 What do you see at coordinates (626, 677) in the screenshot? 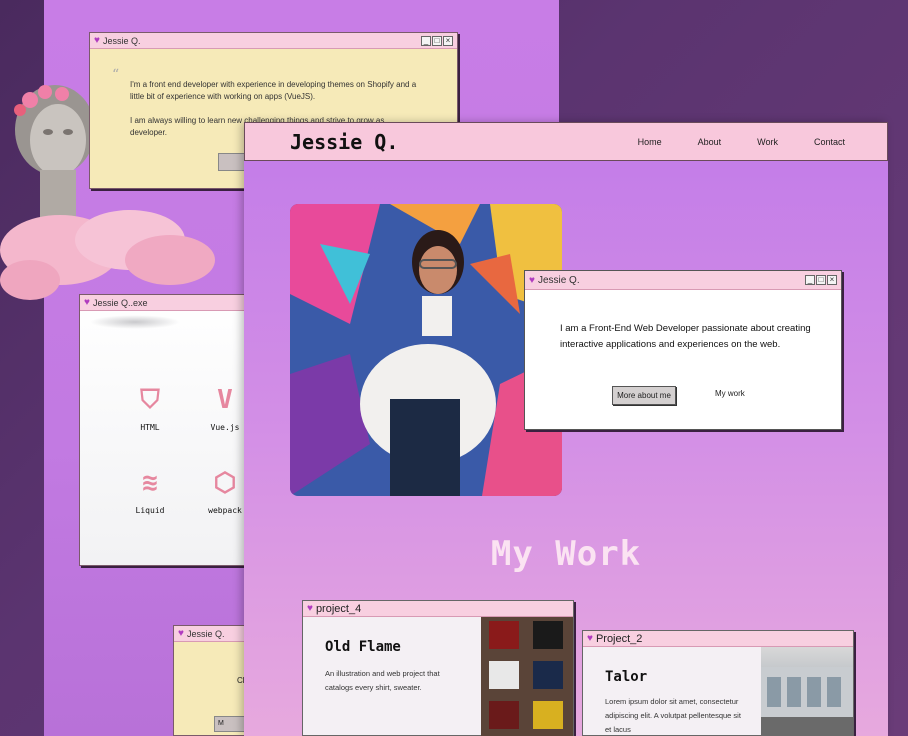
I see `project-title: Talor` at bounding box center [626, 677].